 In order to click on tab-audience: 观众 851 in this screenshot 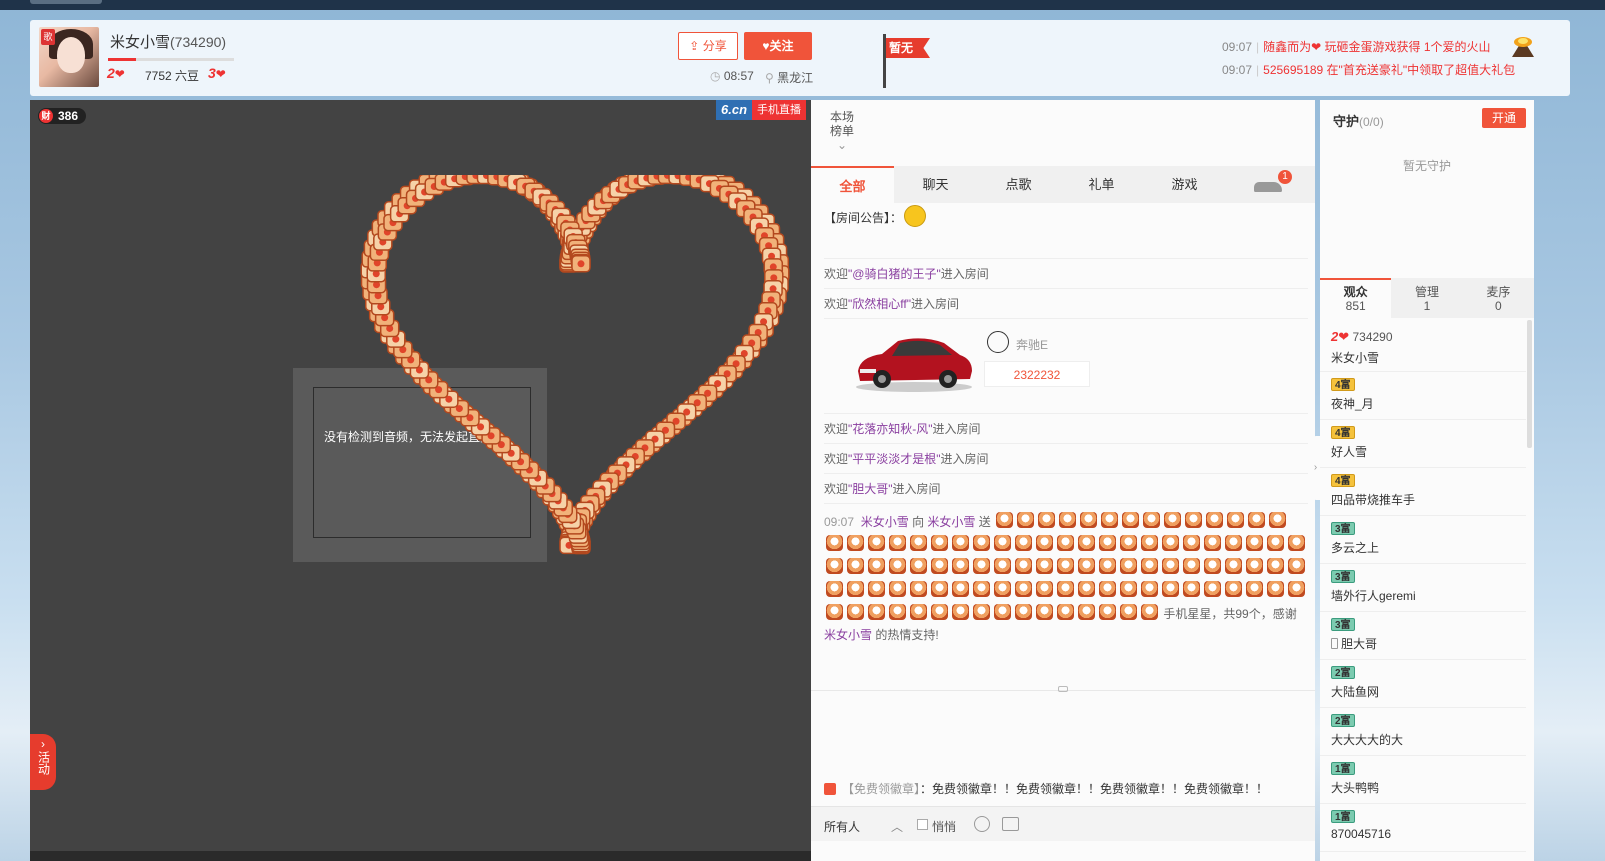, I will do `click(1356, 298)`.